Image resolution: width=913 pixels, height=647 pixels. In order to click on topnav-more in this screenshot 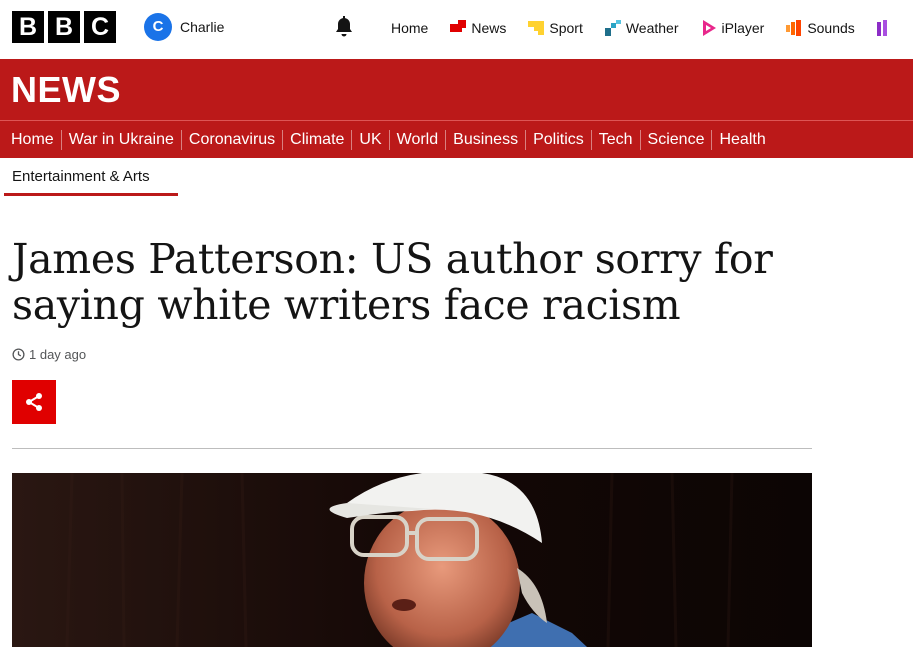, I will do `click(885, 28)`.